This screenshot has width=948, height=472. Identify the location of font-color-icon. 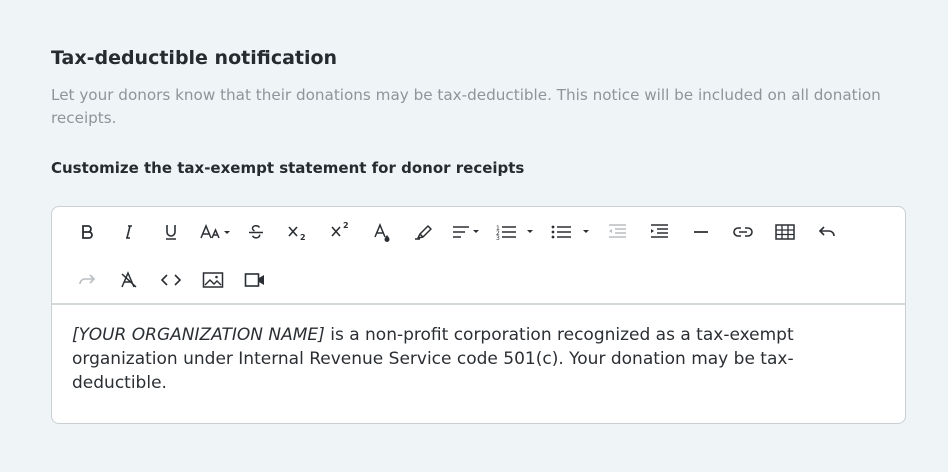
(382, 232).